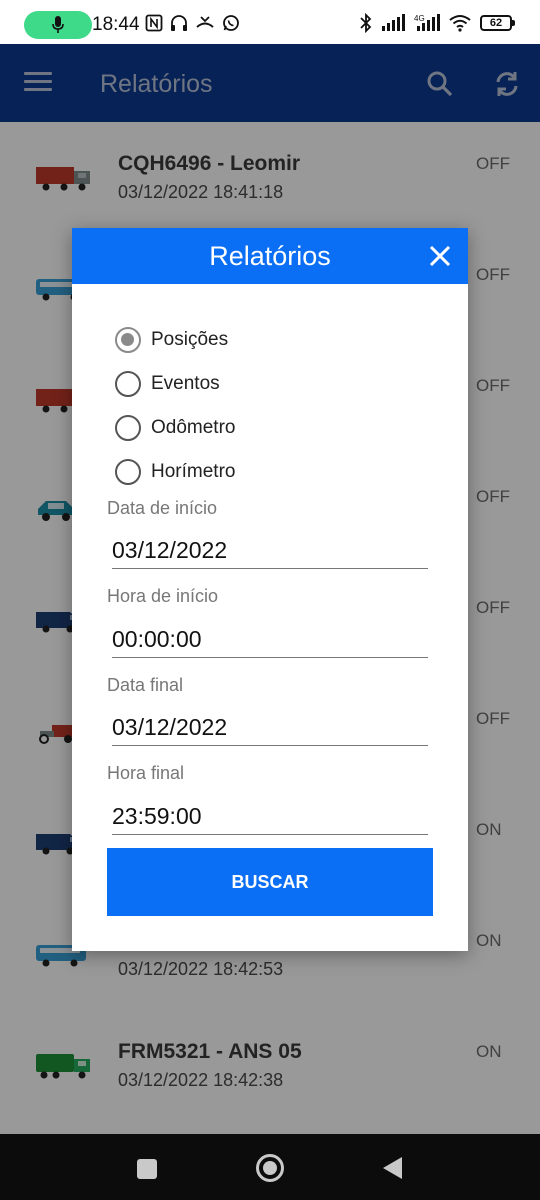 The height and width of the screenshot is (1200, 540). I want to click on nfc-icon, so click(154, 23).